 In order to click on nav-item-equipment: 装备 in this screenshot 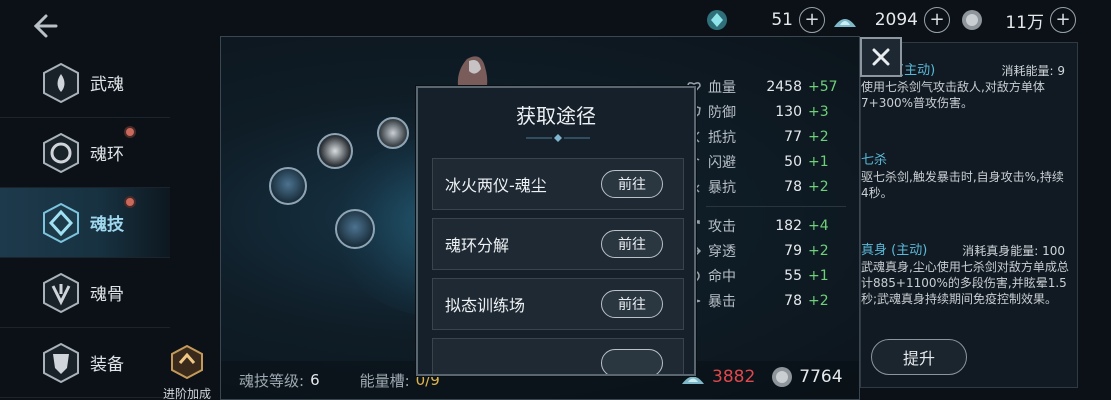, I will do `click(85, 363)`.